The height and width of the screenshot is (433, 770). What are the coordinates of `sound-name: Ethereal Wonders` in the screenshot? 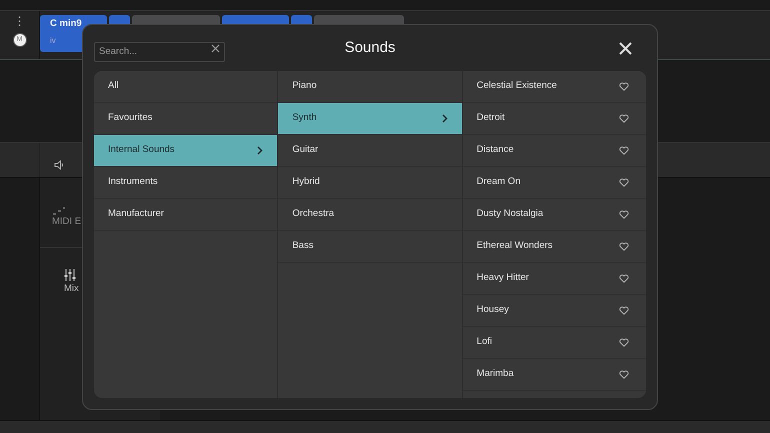 It's located at (547, 246).